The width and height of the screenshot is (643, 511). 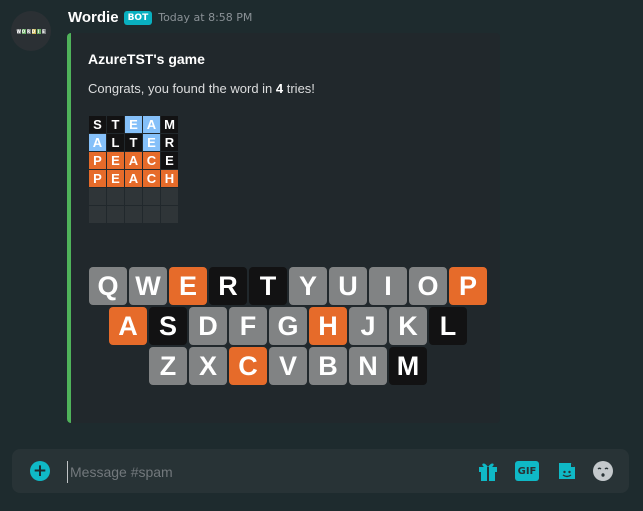 I want to click on guess-row: PEACH, so click(x=133, y=178).